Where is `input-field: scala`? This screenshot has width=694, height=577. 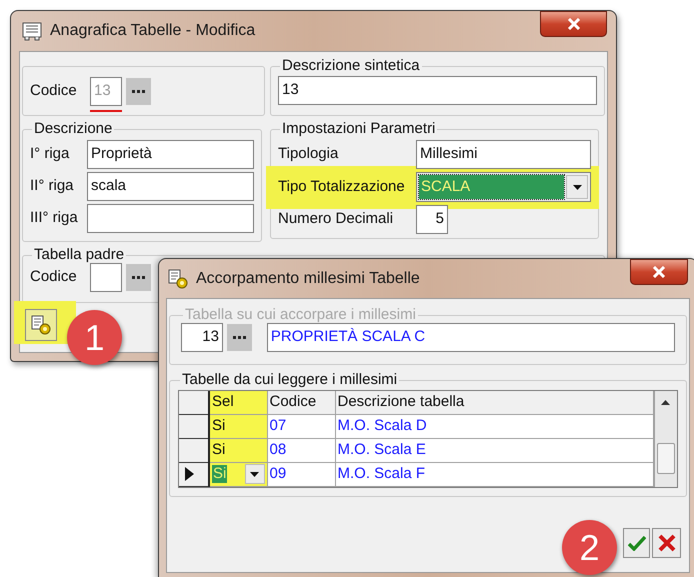
input-field: scala is located at coordinates (170, 186).